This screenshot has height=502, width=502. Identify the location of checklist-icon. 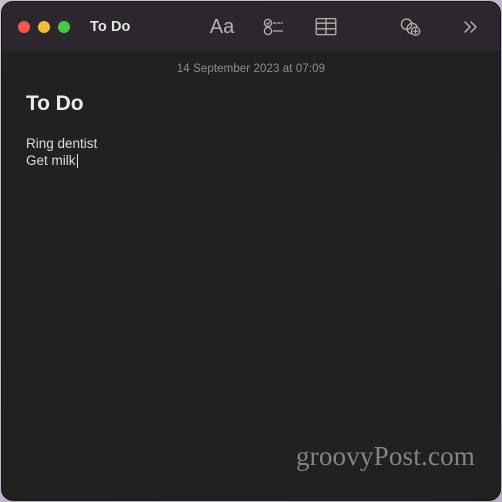
(274, 27).